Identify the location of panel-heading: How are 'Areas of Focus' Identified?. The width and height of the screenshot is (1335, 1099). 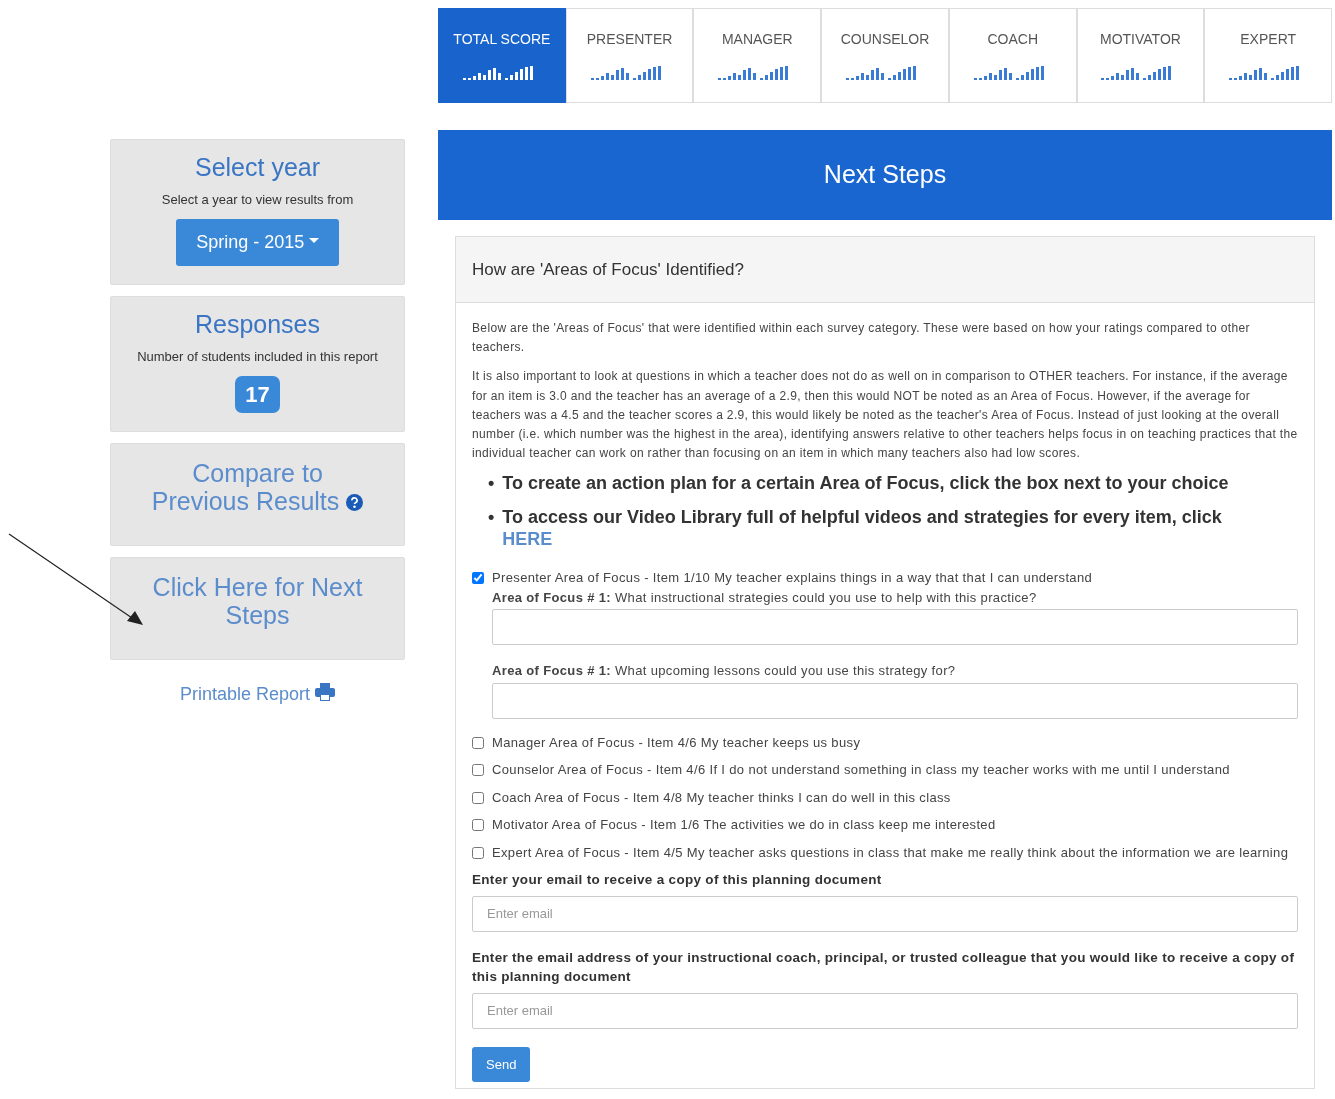
(885, 269).